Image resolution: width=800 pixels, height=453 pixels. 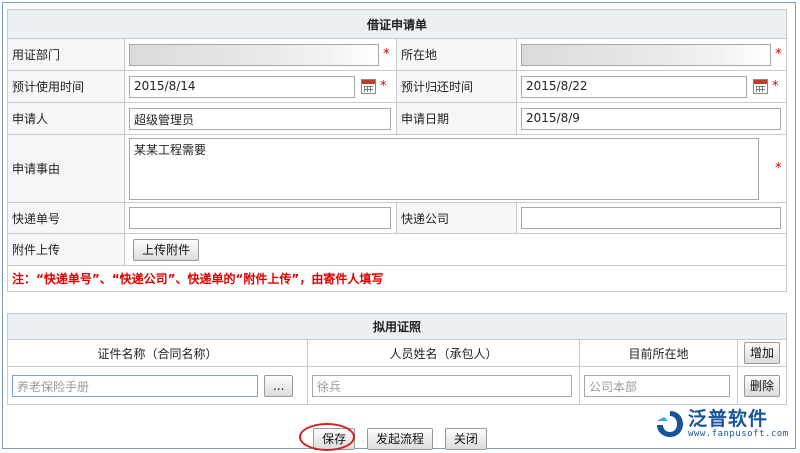 What do you see at coordinates (397, 326) in the screenshot?
I see `certs-title: 拟用证照` at bounding box center [397, 326].